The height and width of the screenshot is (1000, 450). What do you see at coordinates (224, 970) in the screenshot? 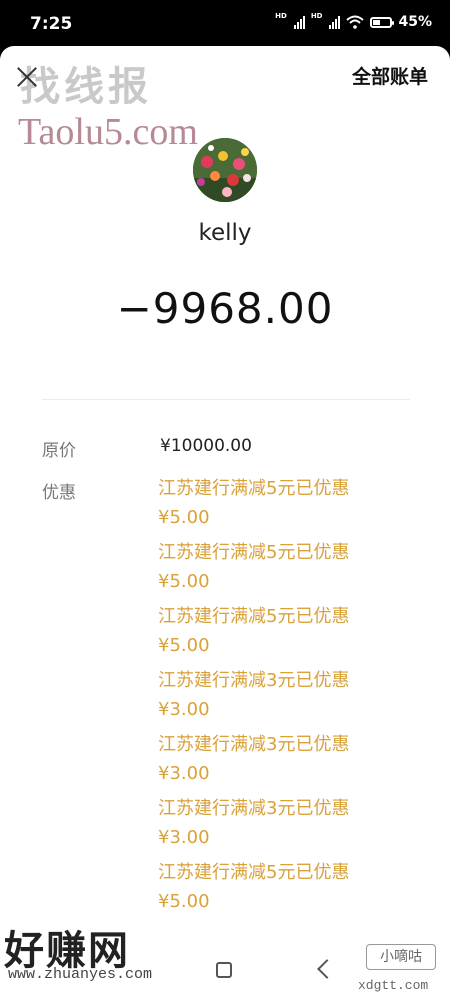
I see `home-square-icon` at bounding box center [224, 970].